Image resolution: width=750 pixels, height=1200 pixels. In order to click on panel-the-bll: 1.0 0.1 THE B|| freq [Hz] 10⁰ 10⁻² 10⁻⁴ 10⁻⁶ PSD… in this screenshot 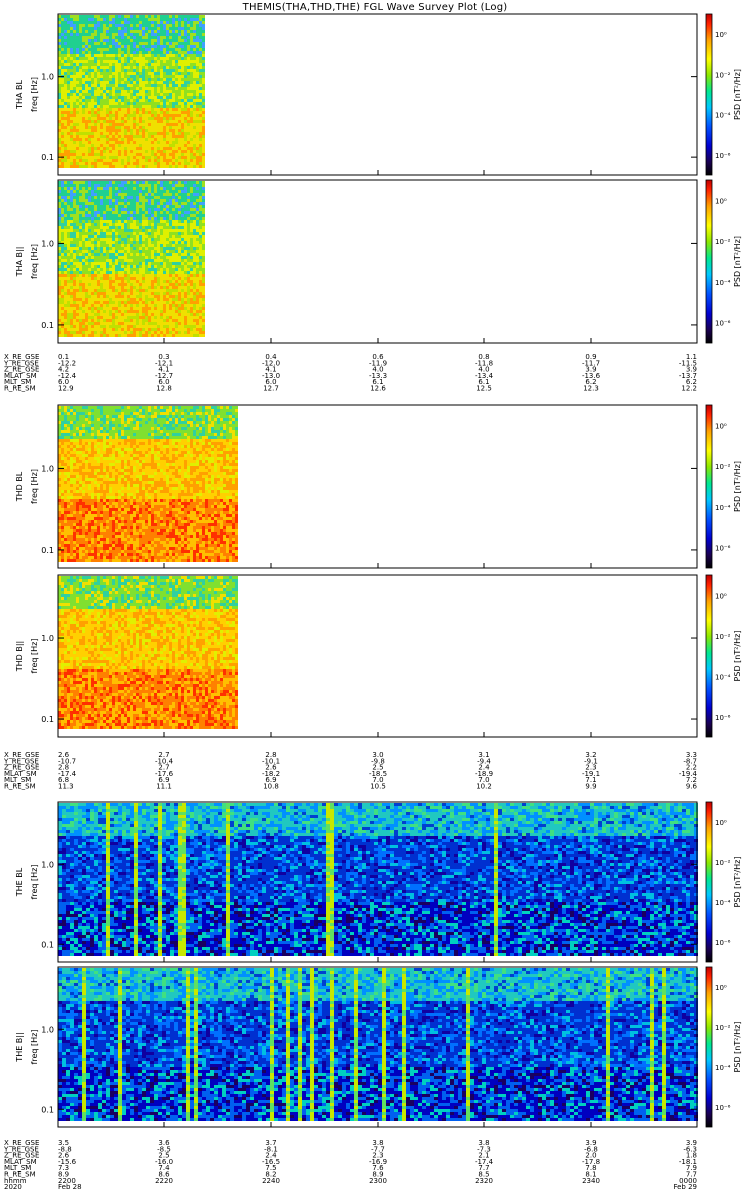, I will do `click(378, 1047)`.